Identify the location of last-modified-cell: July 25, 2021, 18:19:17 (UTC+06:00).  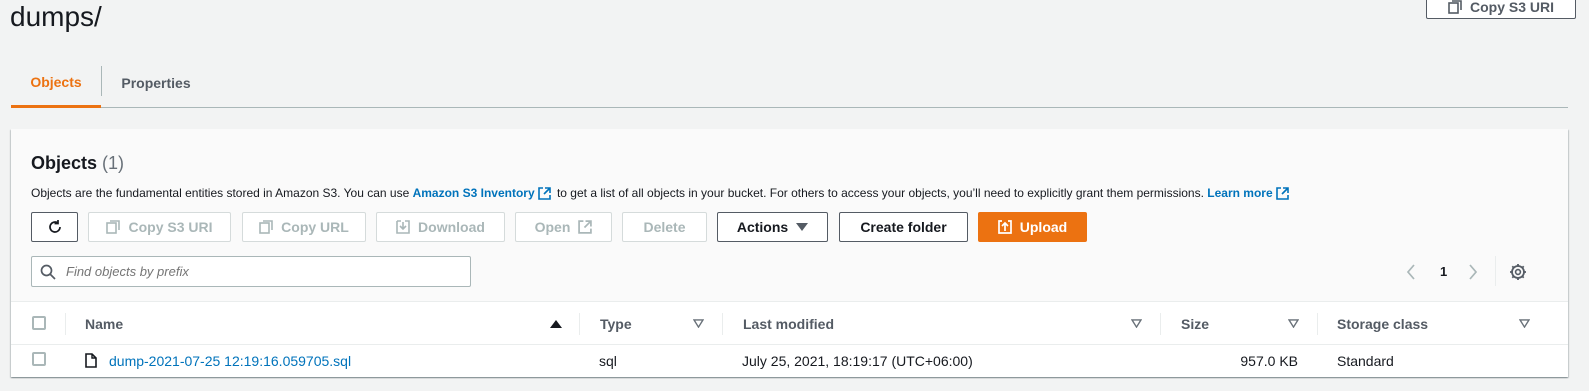
(857, 360).